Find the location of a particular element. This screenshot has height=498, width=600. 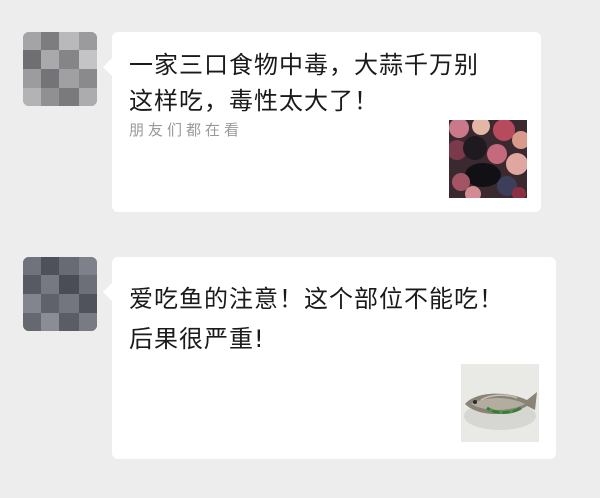

article-source: 朋友们都在看 is located at coordinates (186, 130).